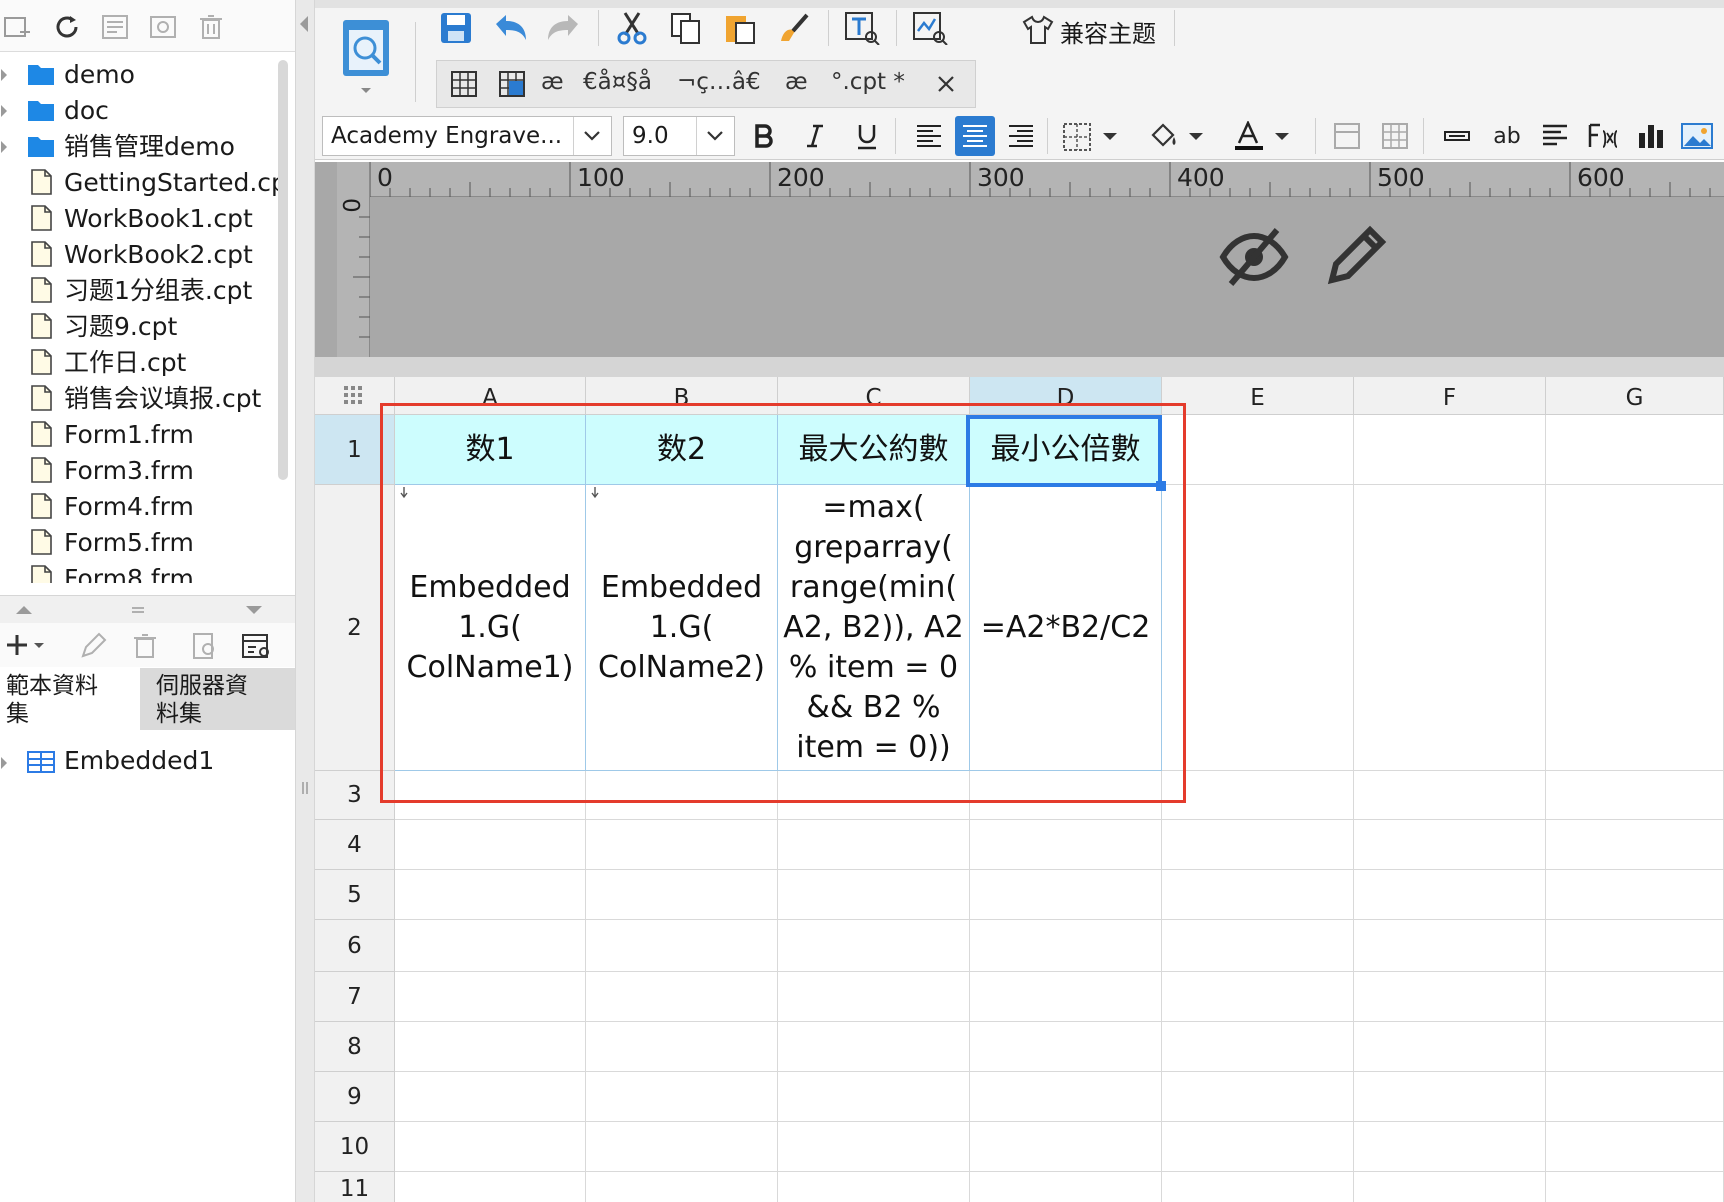 Image resolution: width=1724 pixels, height=1202 pixels. What do you see at coordinates (682, 1047) in the screenshot?
I see `cell-b8` at bounding box center [682, 1047].